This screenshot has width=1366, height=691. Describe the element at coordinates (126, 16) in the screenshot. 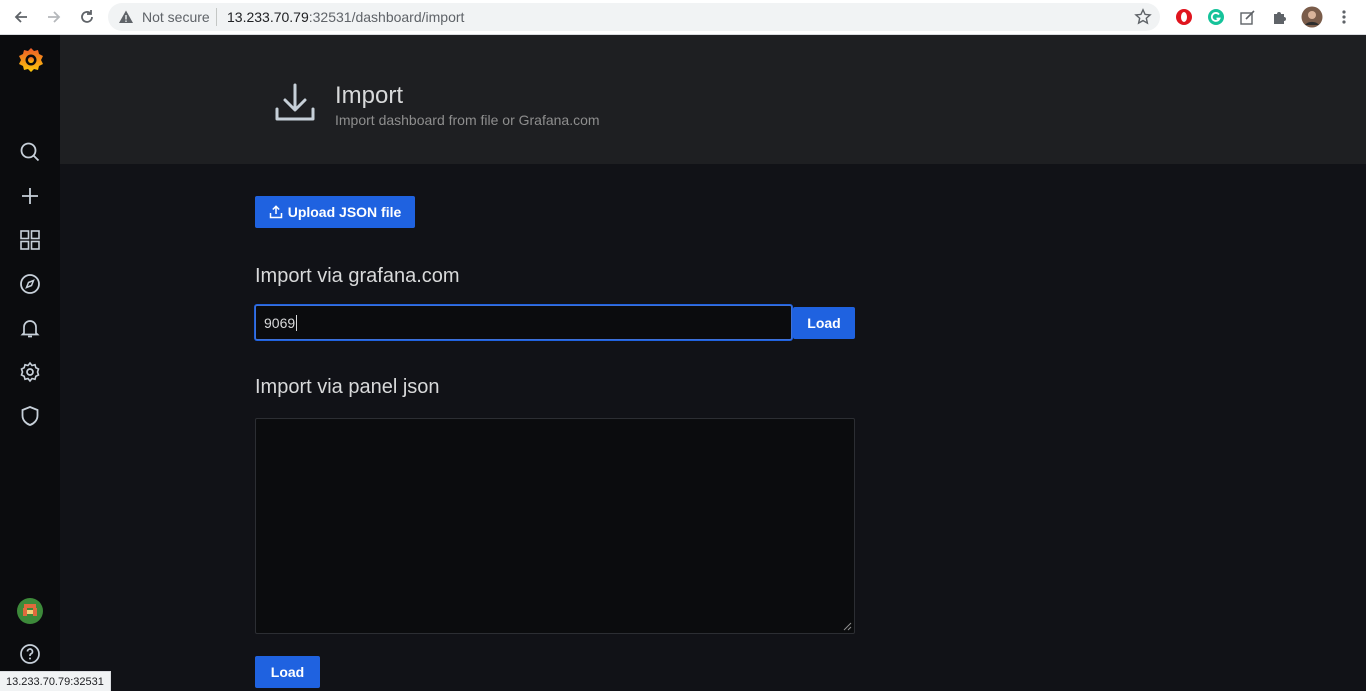

I see `warning-icon` at that location.